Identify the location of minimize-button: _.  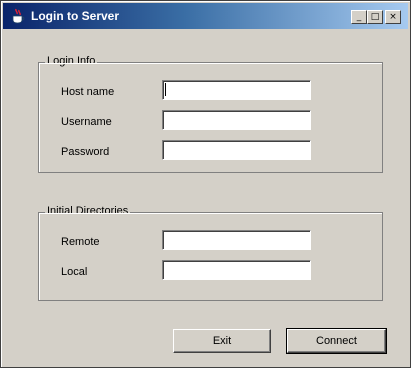
(359, 17).